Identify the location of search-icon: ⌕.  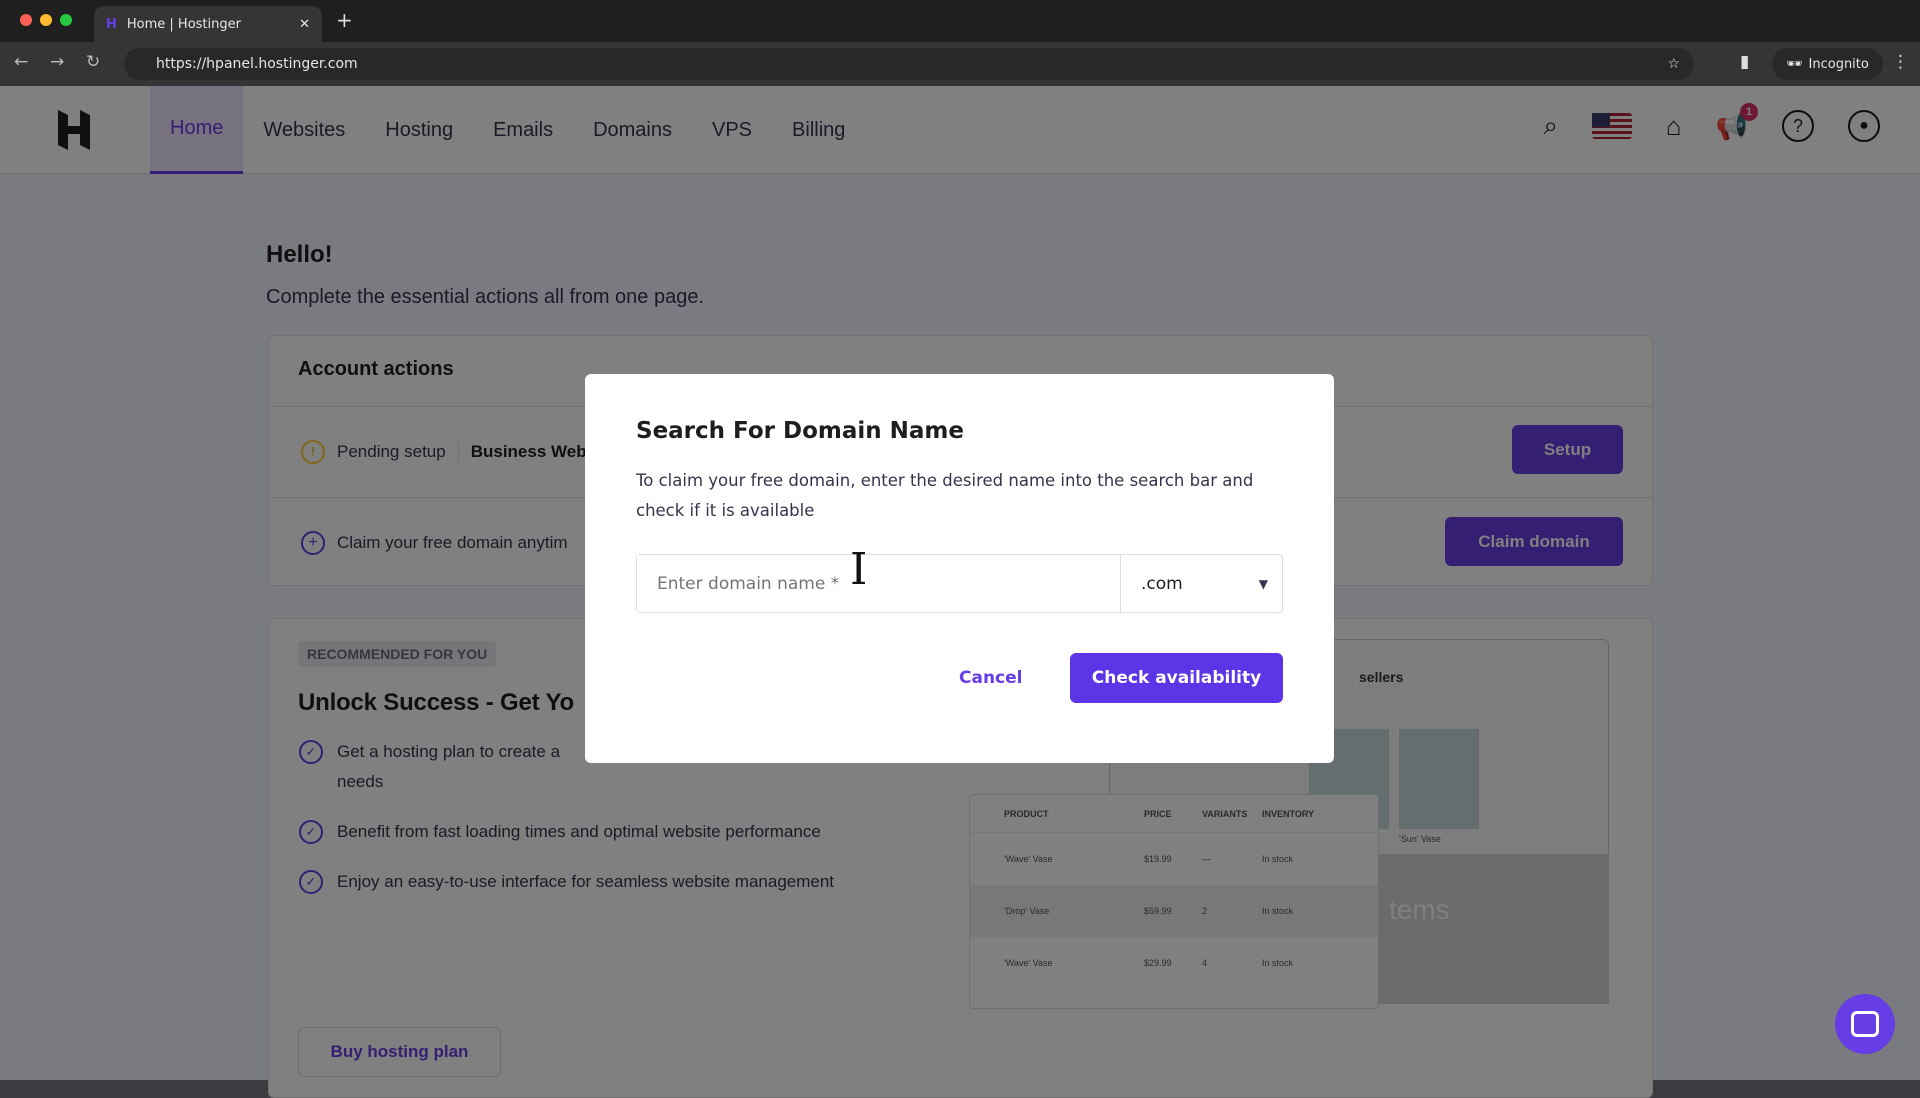
(1550, 126).